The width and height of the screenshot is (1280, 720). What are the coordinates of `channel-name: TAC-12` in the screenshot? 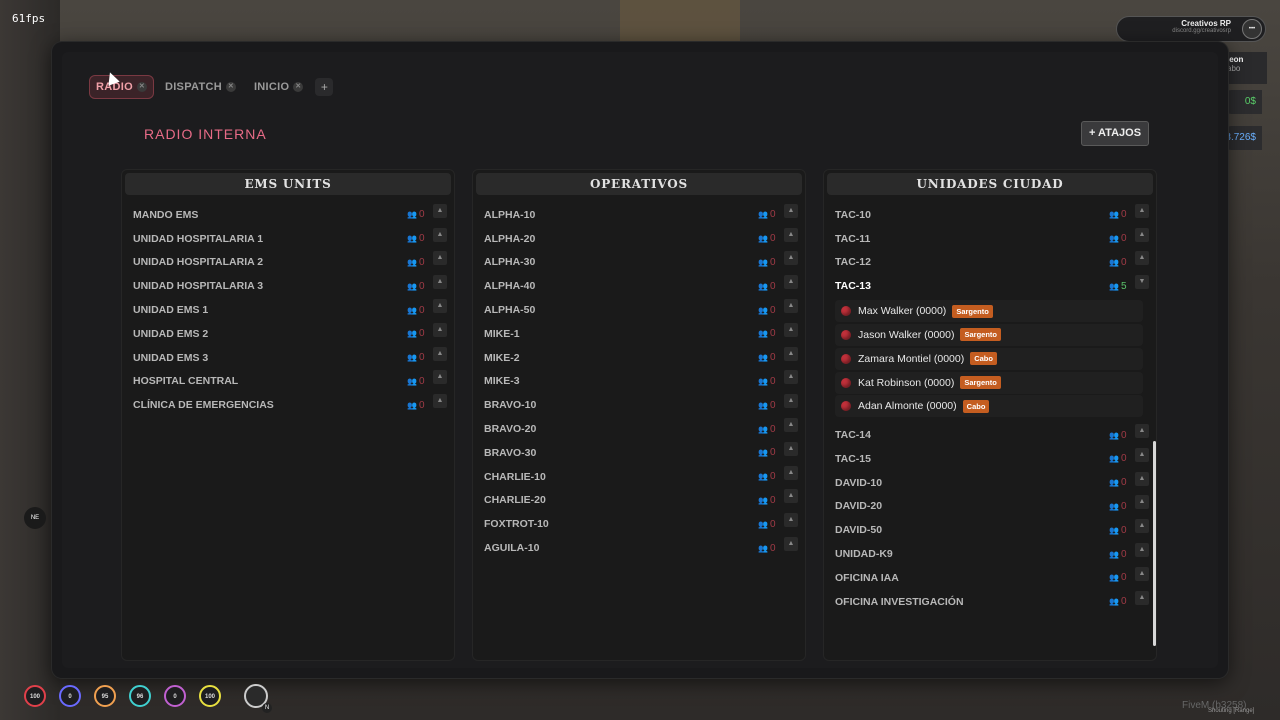 It's located at (853, 262).